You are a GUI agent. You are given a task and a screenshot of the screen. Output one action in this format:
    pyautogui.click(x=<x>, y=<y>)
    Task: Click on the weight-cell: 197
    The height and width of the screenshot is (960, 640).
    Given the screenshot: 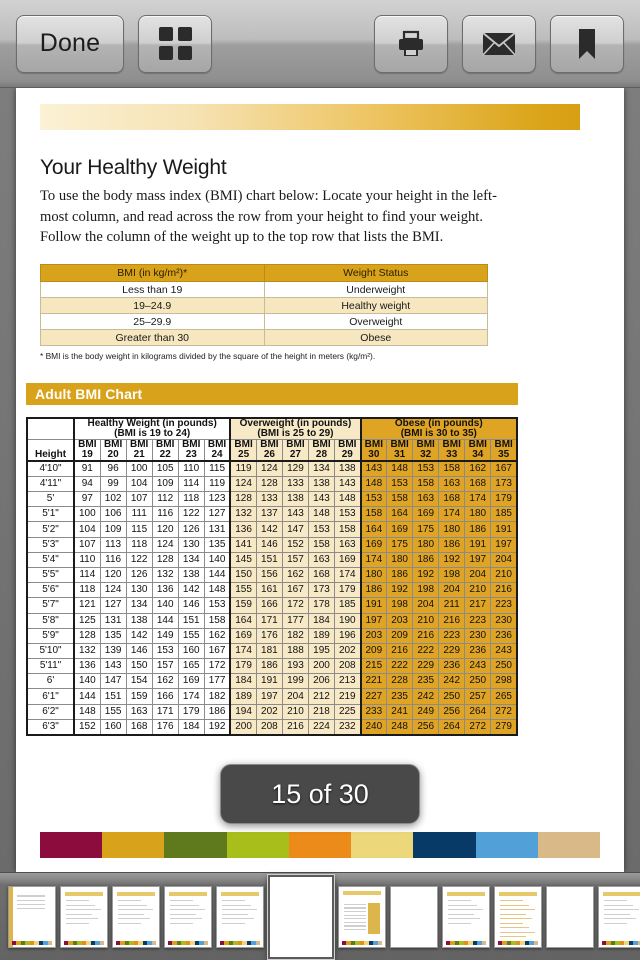 What is the action you would take?
    pyautogui.click(x=504, y=544)
    